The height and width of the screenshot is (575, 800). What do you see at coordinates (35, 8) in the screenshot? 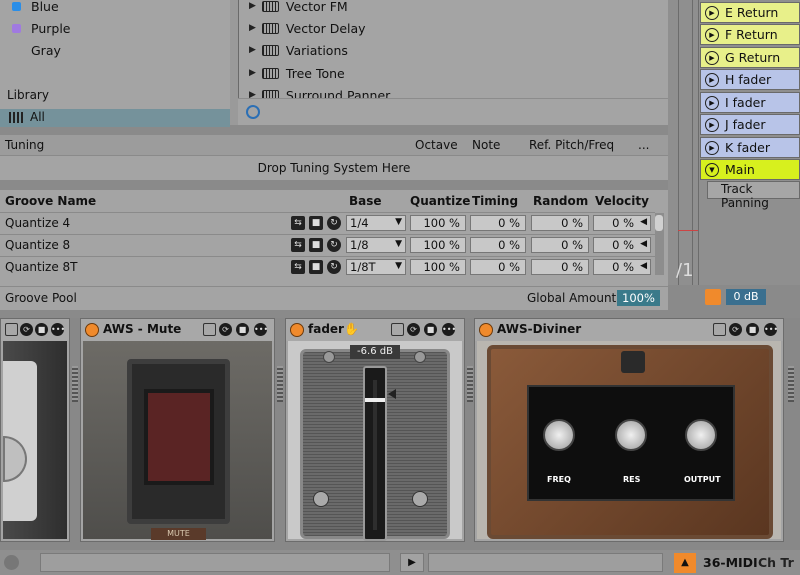
I see `collection-blue: Blue` at bounding box center [35, 8].